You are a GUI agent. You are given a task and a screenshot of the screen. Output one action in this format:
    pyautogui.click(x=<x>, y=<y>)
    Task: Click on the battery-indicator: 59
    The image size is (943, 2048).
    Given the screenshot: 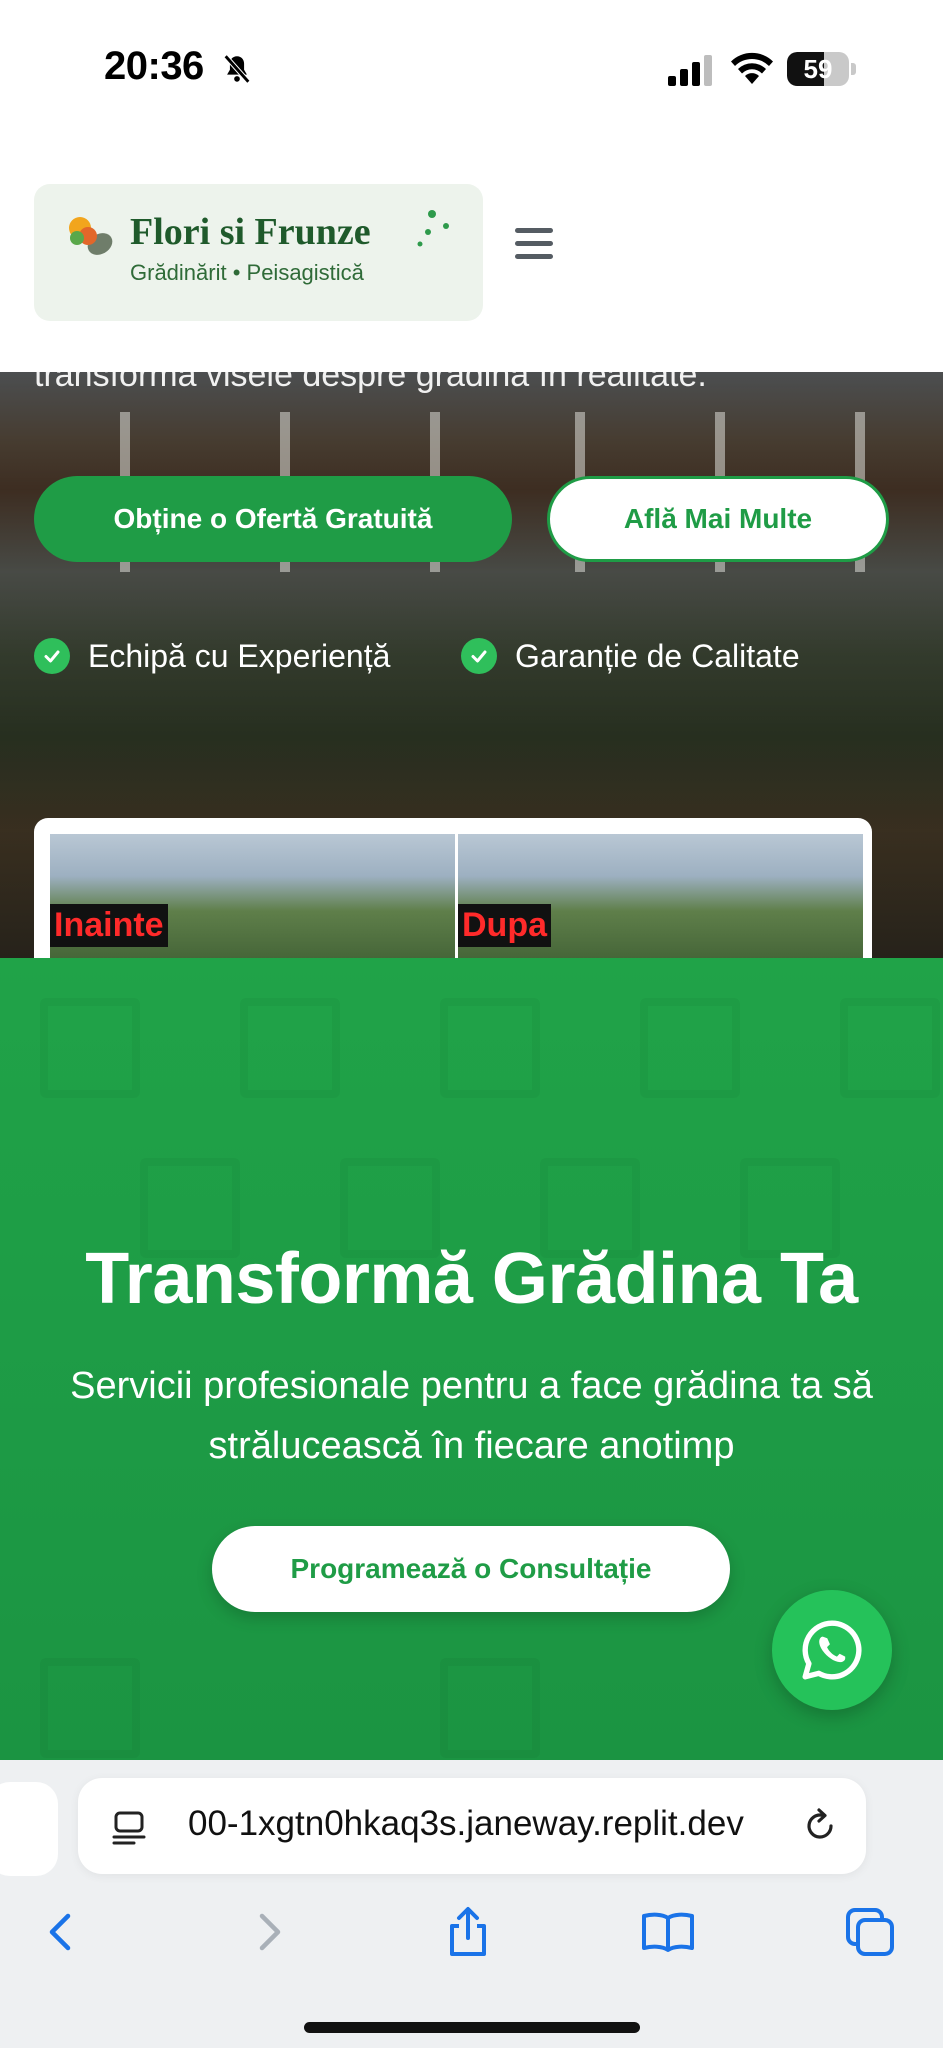 What is the action you would take?
    pyautogui.click(x=822, y=69)
    